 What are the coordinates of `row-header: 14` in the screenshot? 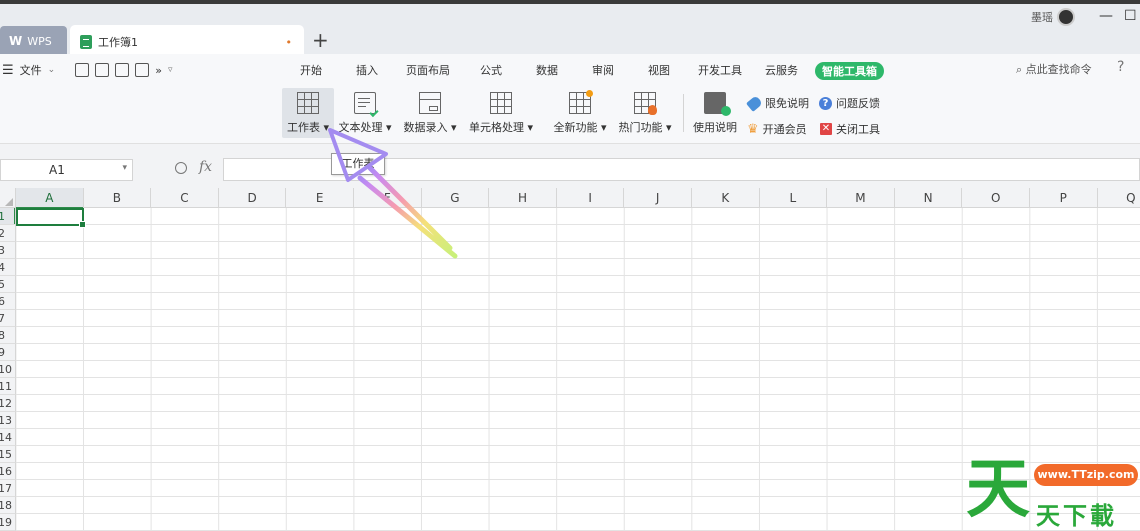 It's located at (8, 437).